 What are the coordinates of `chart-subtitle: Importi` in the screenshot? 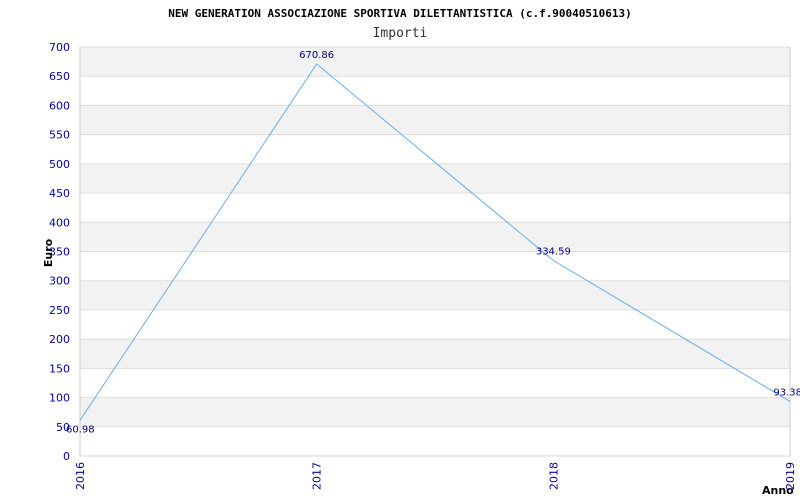 It's located at (400, 33).